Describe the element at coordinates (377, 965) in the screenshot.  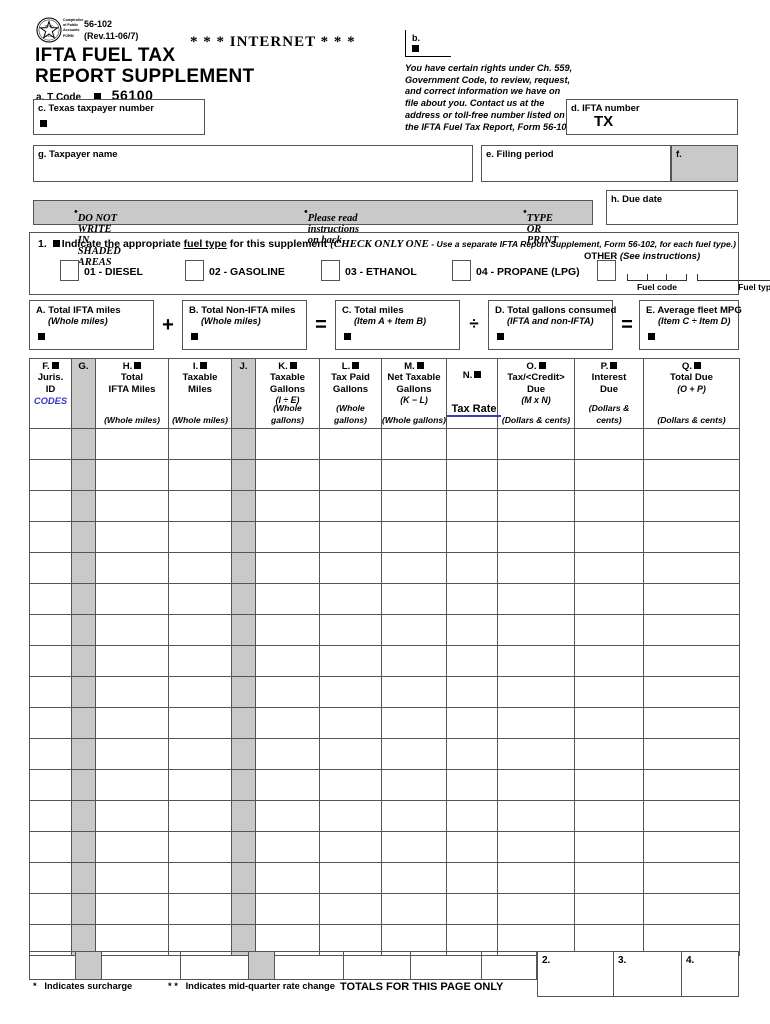
I see `totals-cell-l` at that location.